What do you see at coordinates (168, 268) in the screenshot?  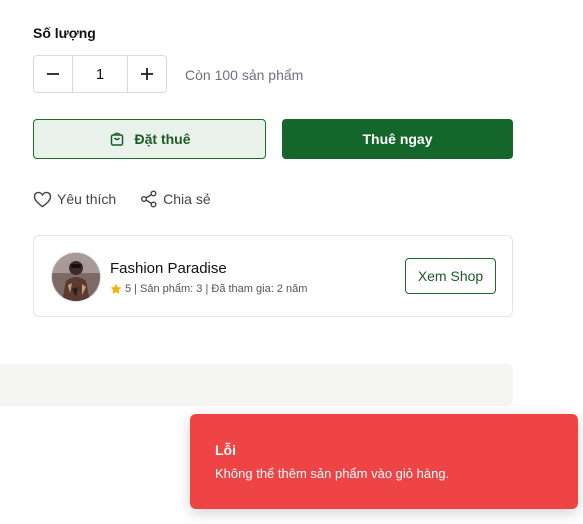 I see `shop-name: Fashion Paradise` at bounding box center [168, 268].